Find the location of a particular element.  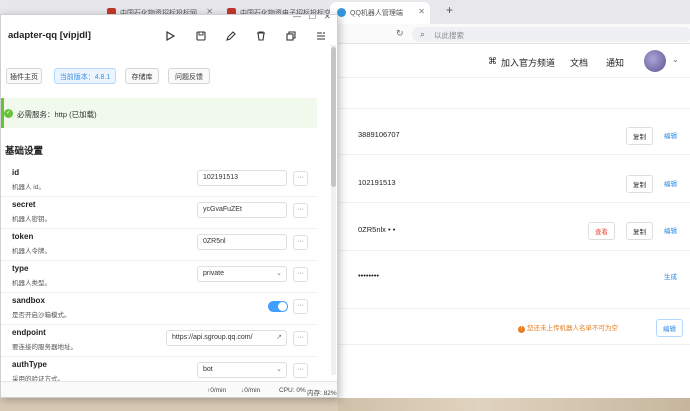

memory-usage: 内存: 82% is located at coordinates (322, 393).